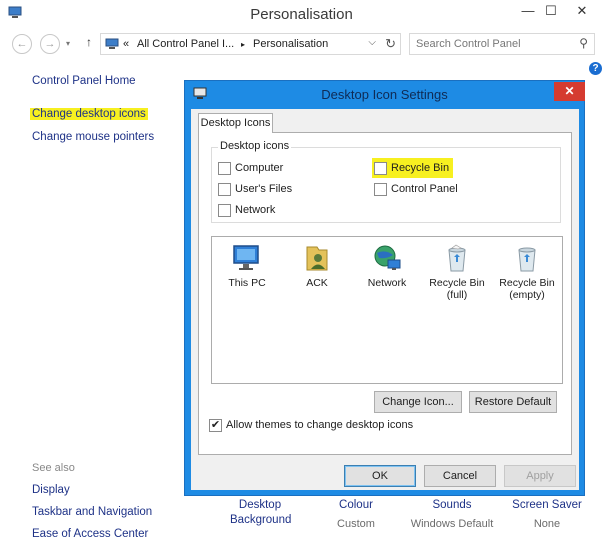 The width and height of the screenshot is (603, 540). I want to click on allow-themes-checkbox: ✔ Allow themes to change desktop icons, so click(311, 425).